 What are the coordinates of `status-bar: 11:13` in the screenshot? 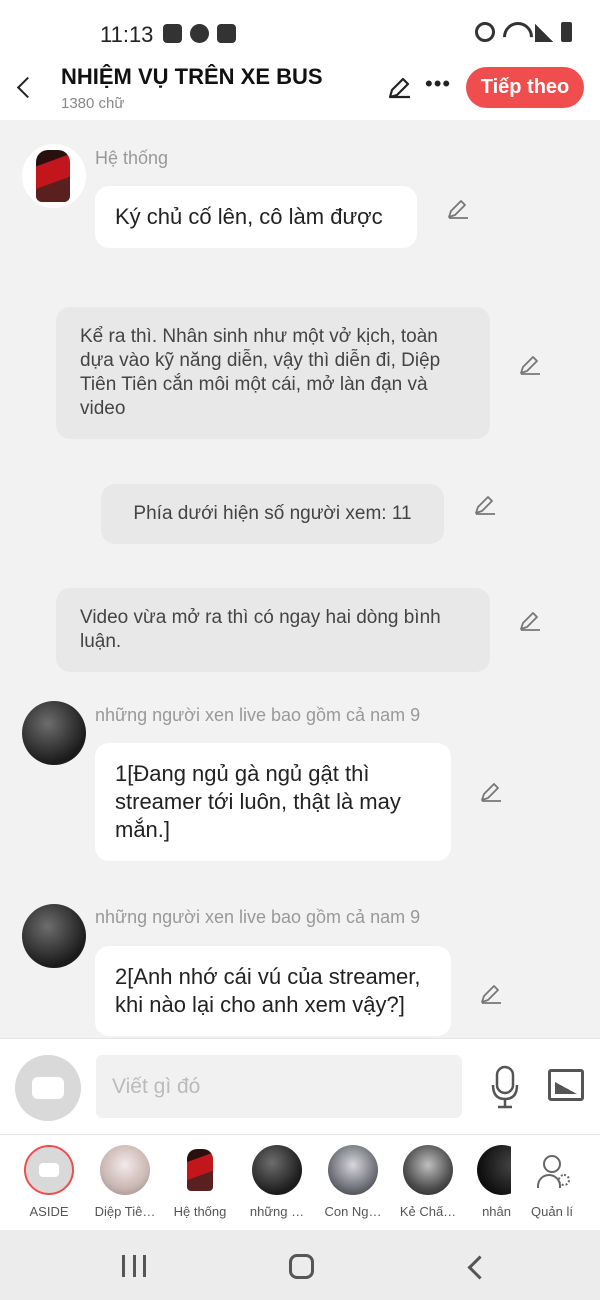 It's located at (300, 30).